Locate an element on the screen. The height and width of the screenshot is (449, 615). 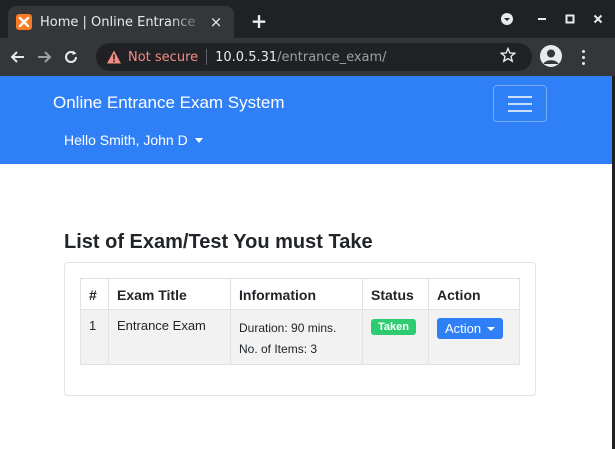
browser-toolbar: Not secure 10.0.5.31 /entrance_exam/ is located at coordinates (307, 57).